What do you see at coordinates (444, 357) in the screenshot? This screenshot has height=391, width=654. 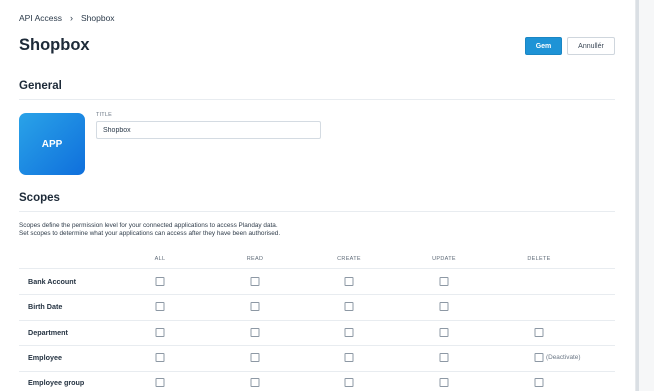 I see `checkbox-employee-update` at bounding box center [444, 357].